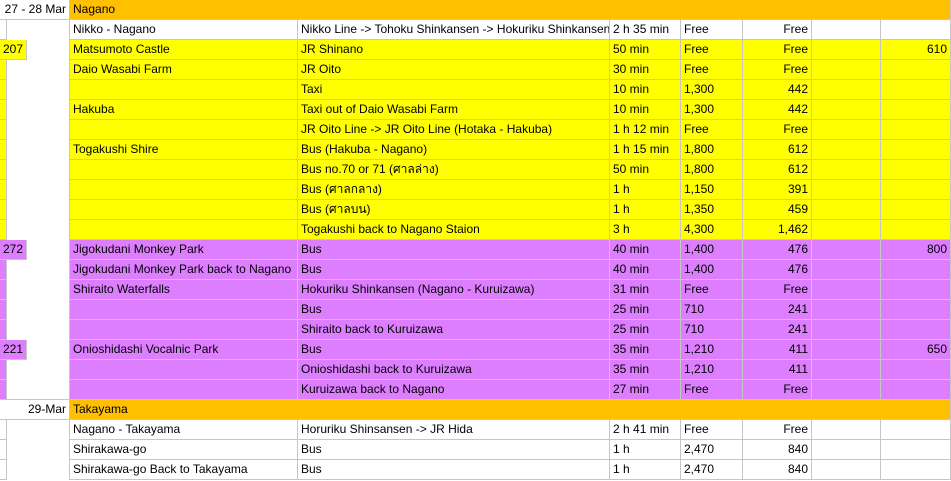  Describe the element at coordinates (14, 50) in the screenshot. I see `cell-ticket-thb: 207` at that location.